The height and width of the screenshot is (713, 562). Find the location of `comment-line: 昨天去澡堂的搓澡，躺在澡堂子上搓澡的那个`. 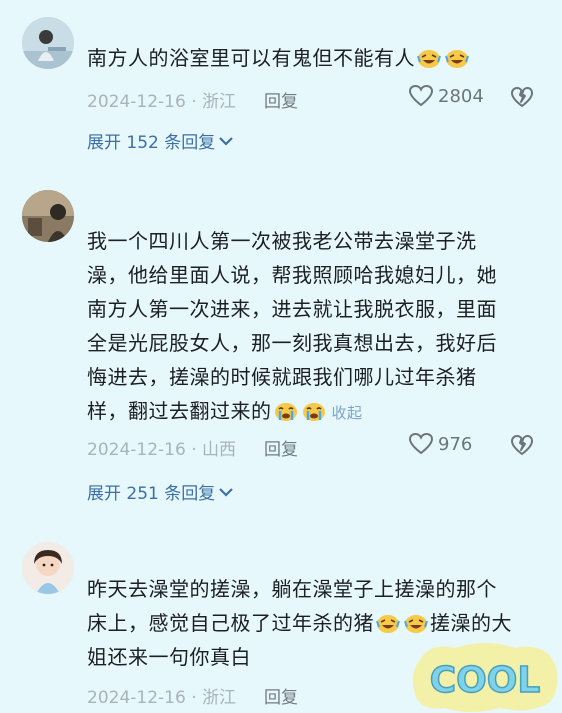

comment-line: 昨天去澡堂的搓澡，躺在澡堂子上搓澡的那个 is located at coordinates (292, 589).